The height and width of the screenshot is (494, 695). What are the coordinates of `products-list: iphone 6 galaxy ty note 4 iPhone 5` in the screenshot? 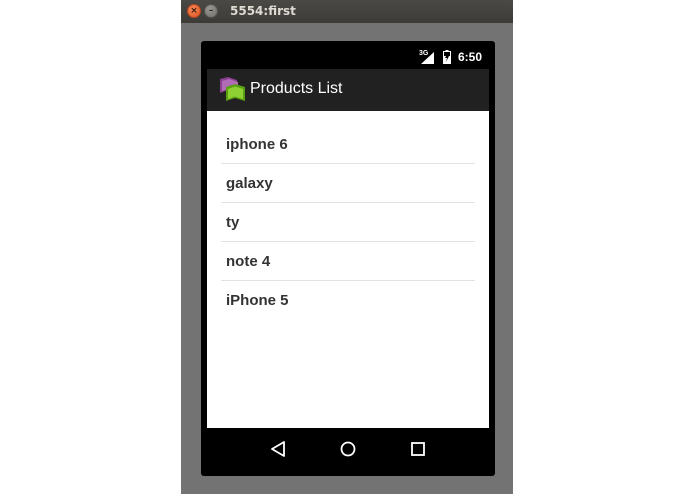 It's located at (348, 222).